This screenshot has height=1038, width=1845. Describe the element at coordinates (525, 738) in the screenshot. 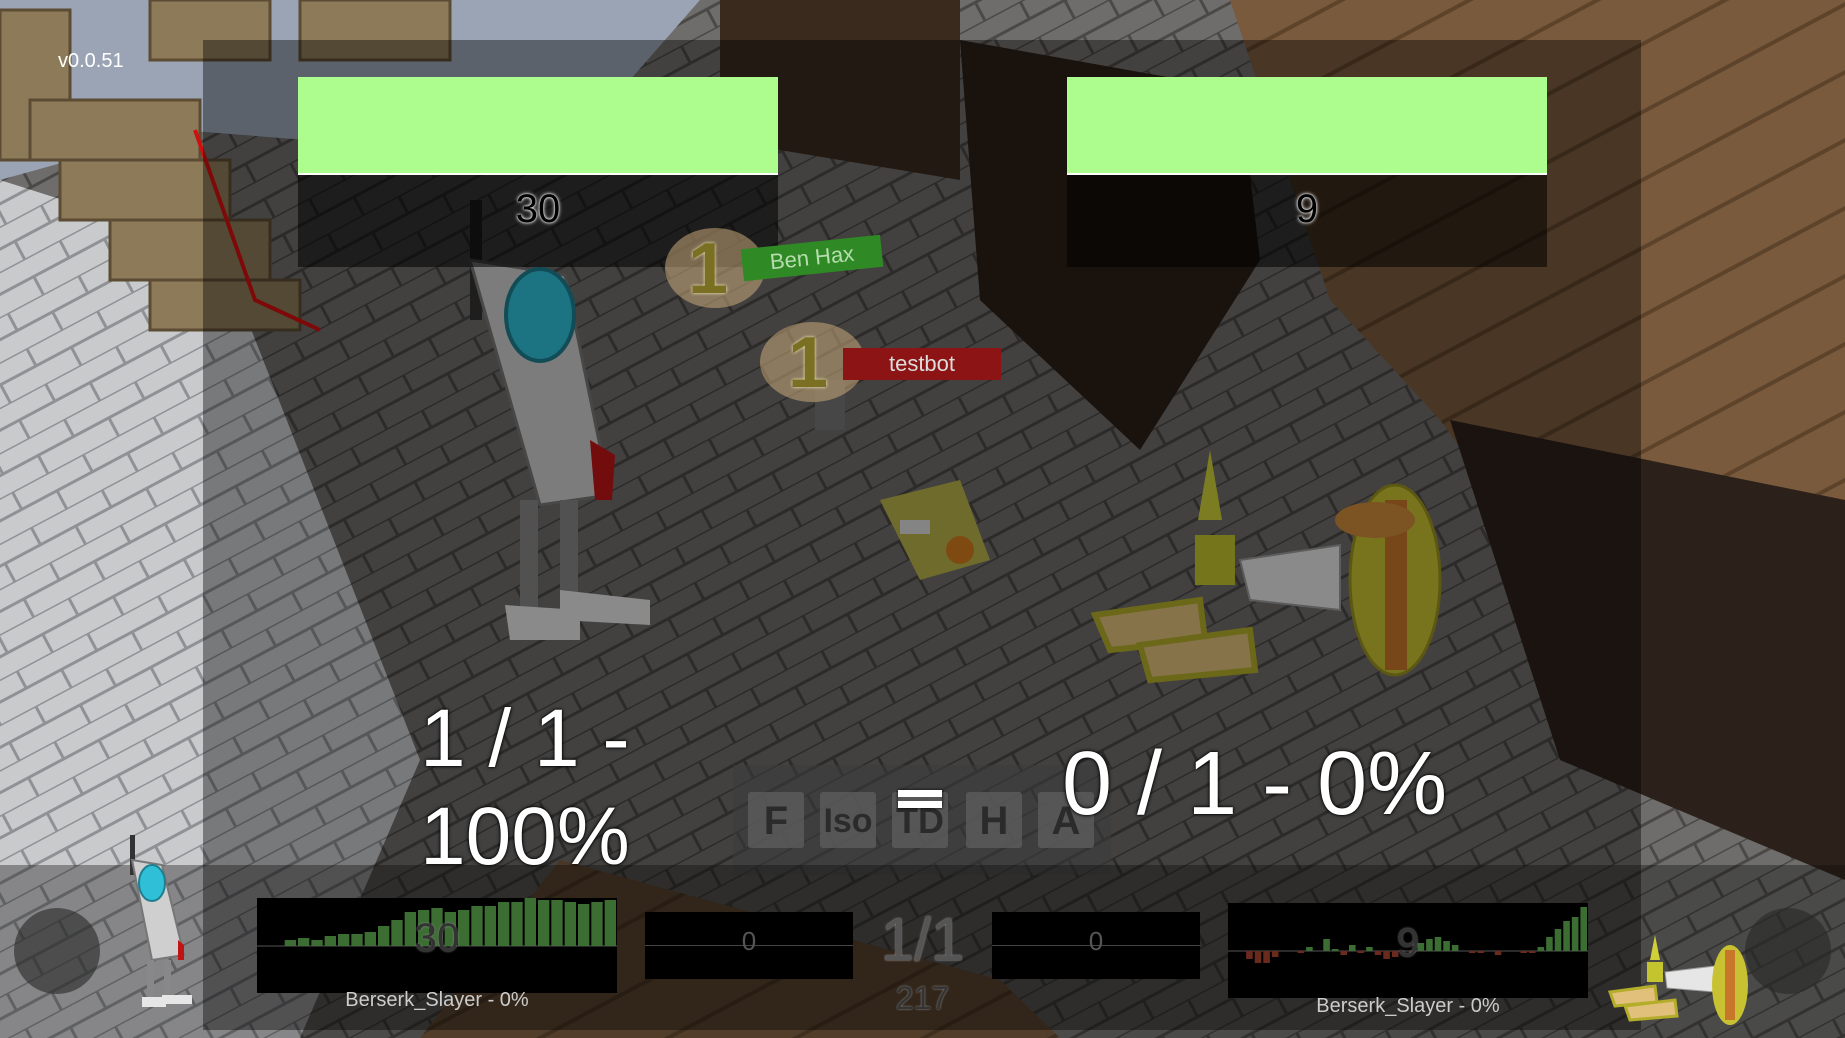

I see `left-score-line1: 1 / 1 -` at that location.